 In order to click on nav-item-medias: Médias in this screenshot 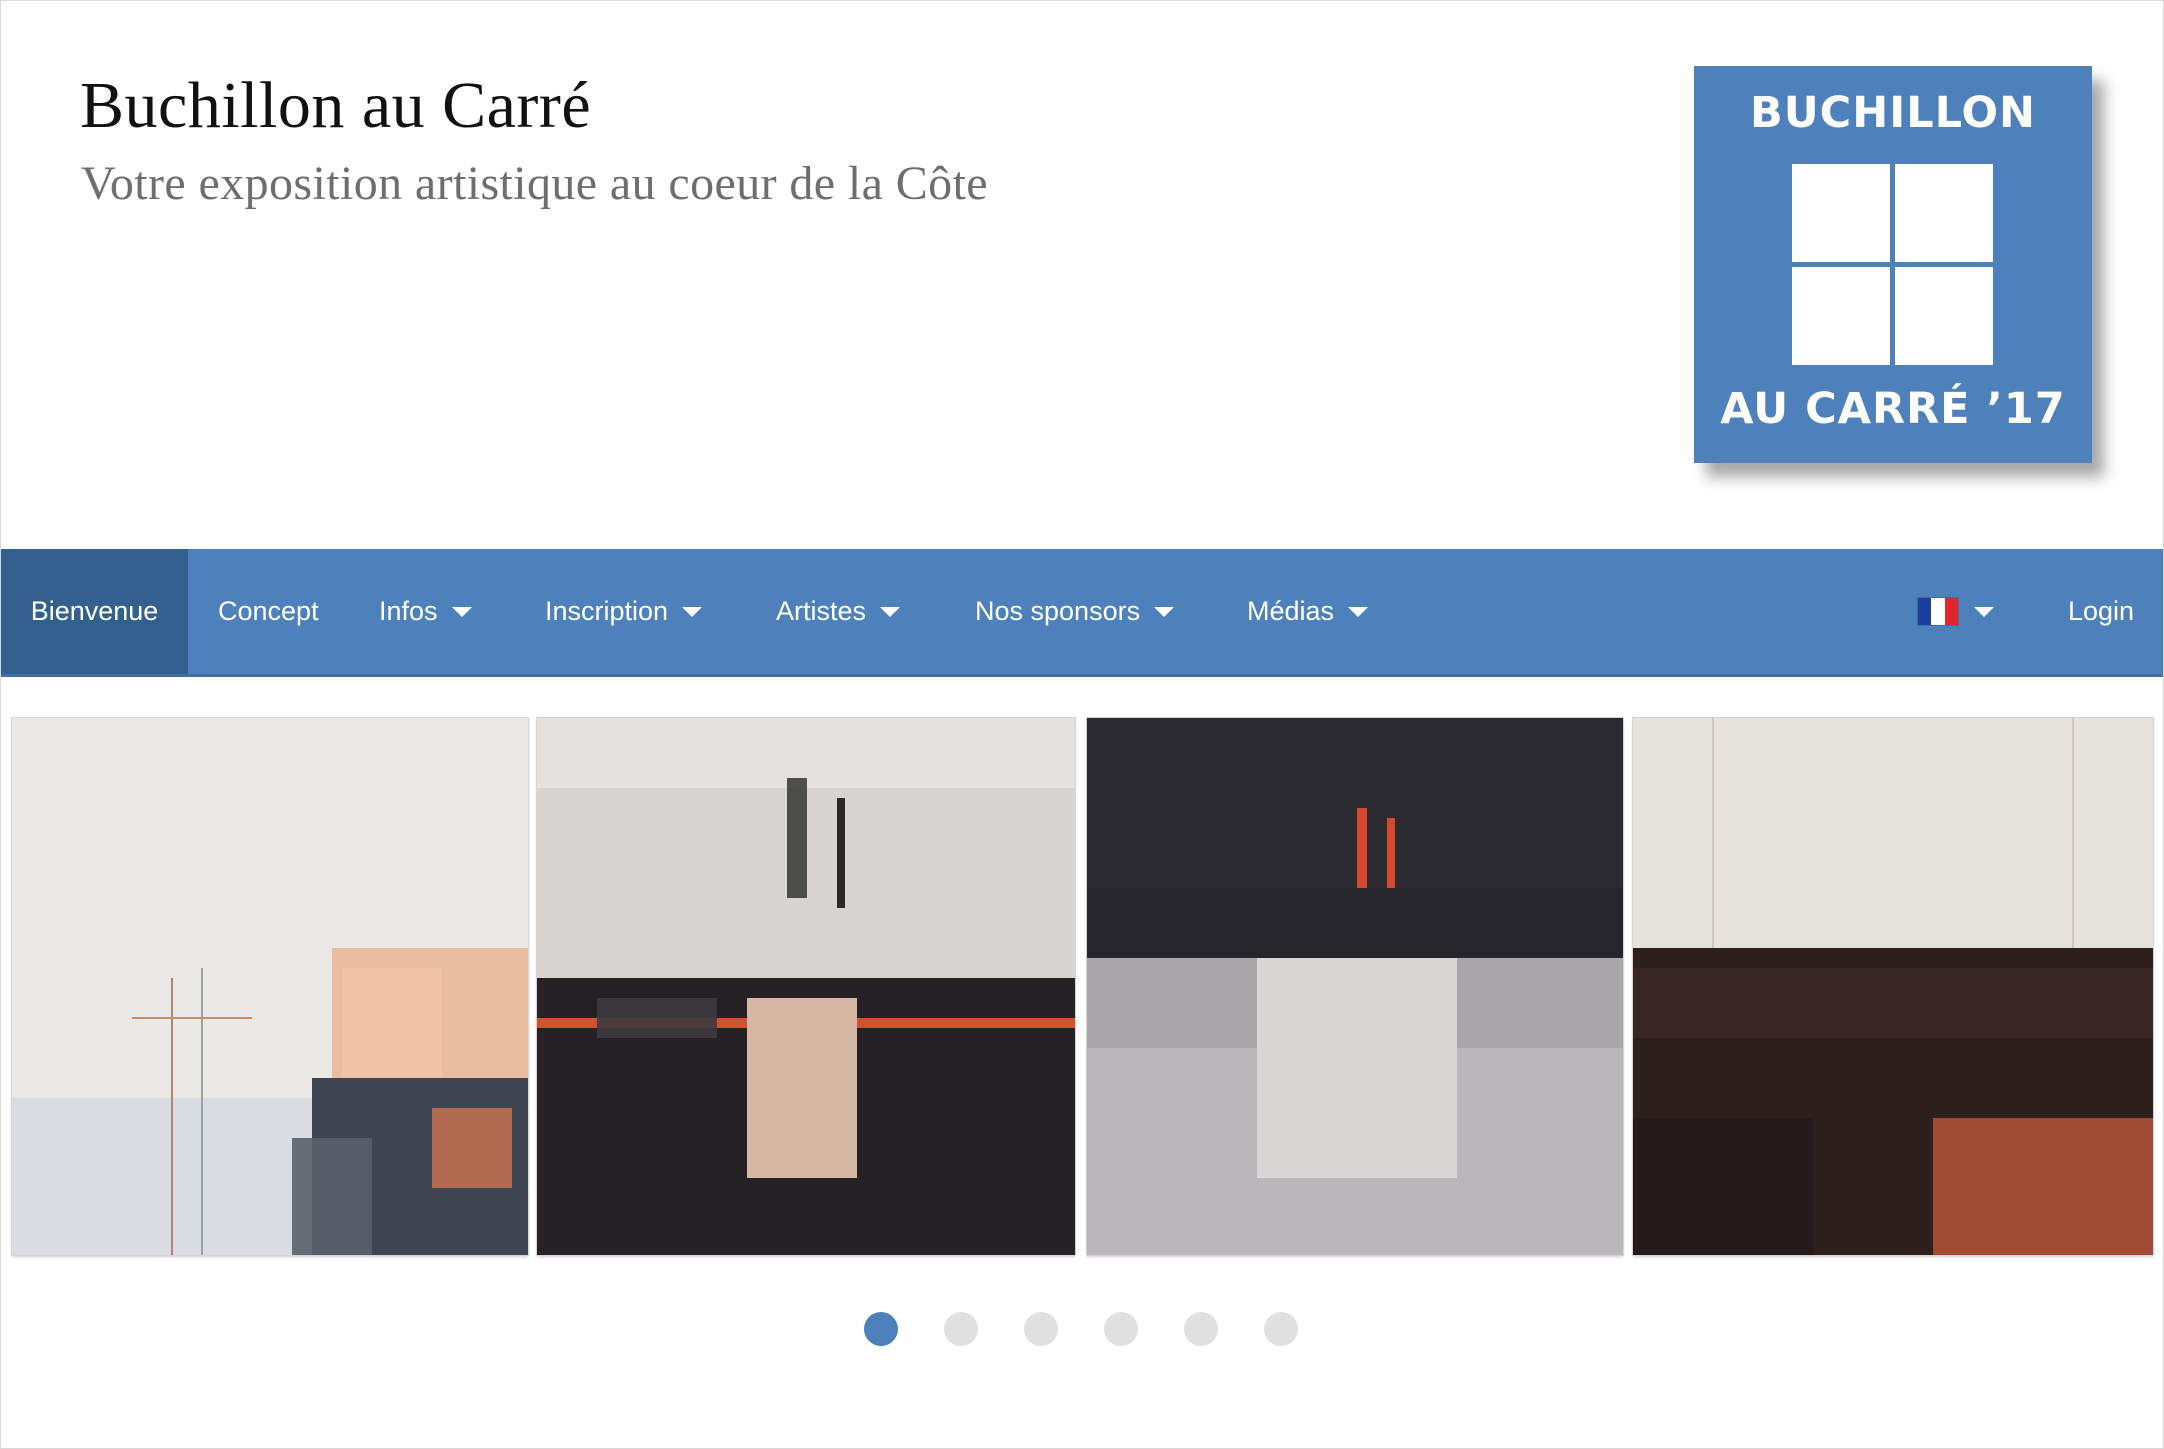, I will do `click(1308, 611)`.